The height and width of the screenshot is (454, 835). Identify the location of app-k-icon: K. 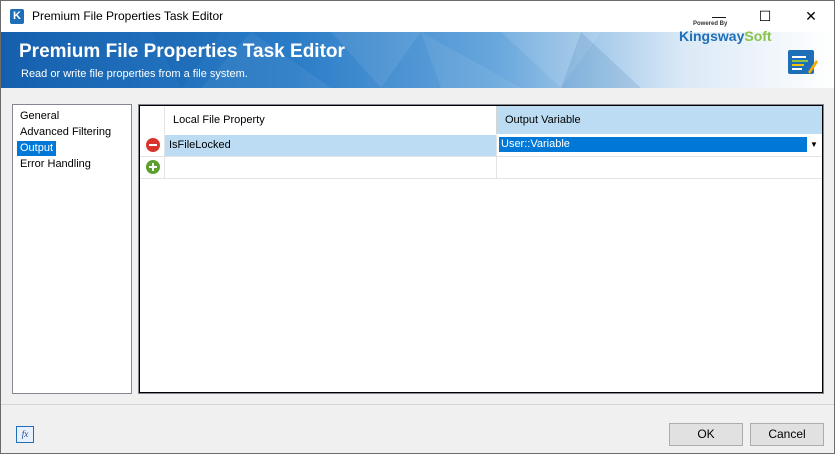
(17, 16).